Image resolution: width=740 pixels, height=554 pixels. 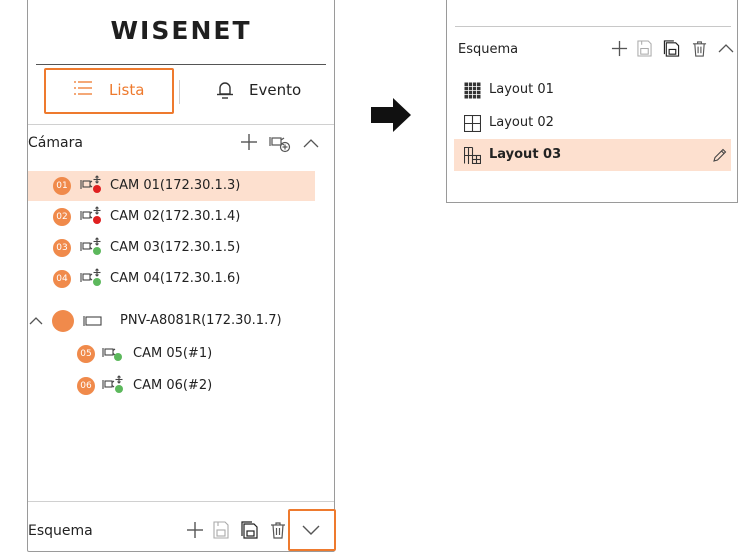 I want to click on camera-row-cam04: 04 CAM 04(172.30.1.6), so click(x=171, y=279).